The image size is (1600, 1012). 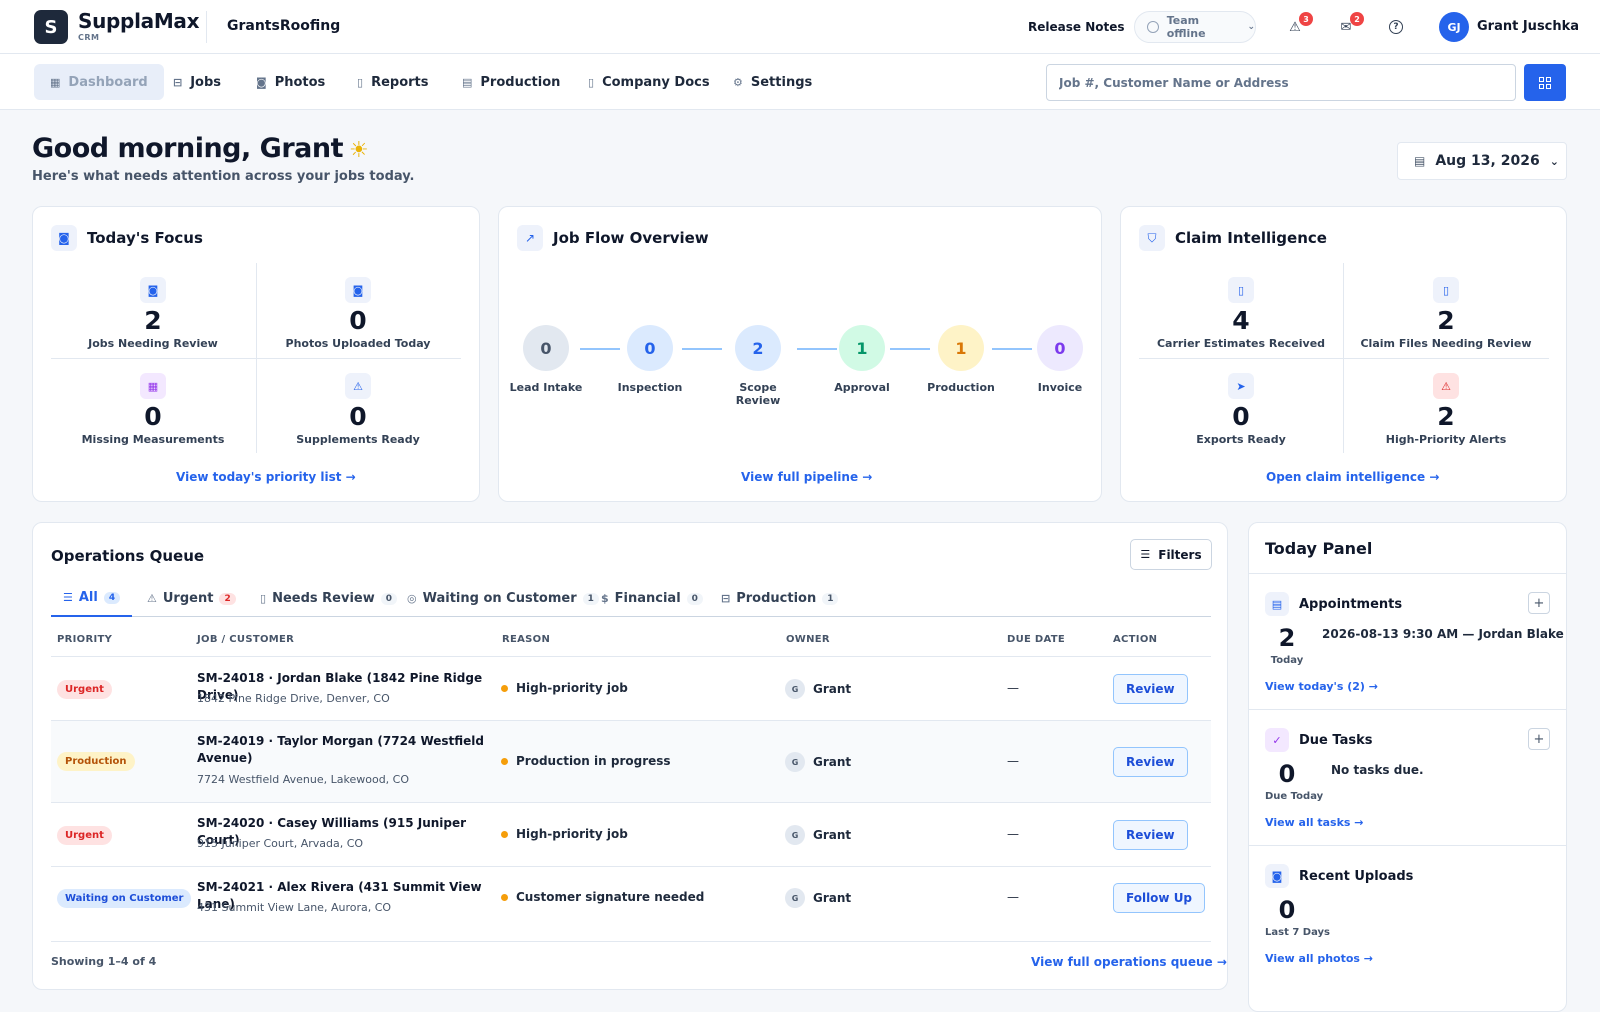 I want to click on priority-badge: Urgent, so click(x=84, y=689).